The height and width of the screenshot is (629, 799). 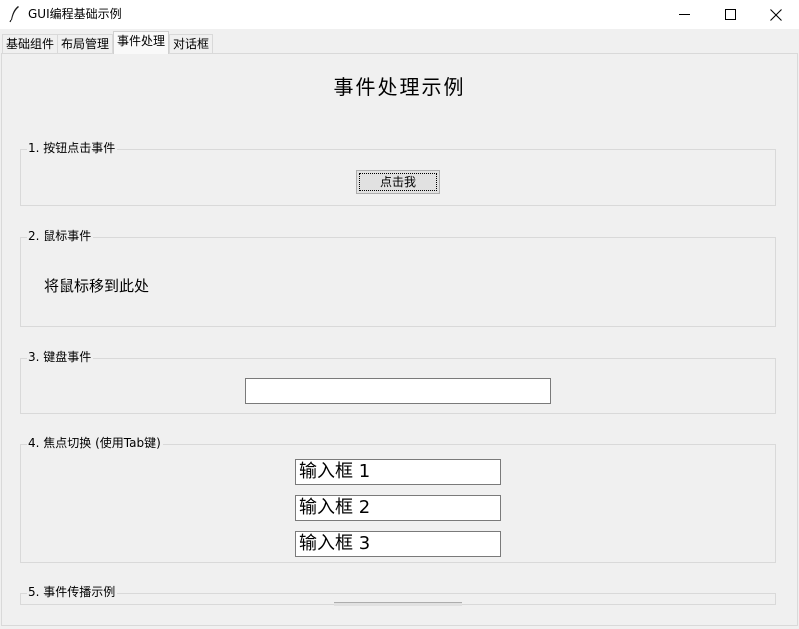 I want to click on minimize-icon, so click(x=684, y=14).